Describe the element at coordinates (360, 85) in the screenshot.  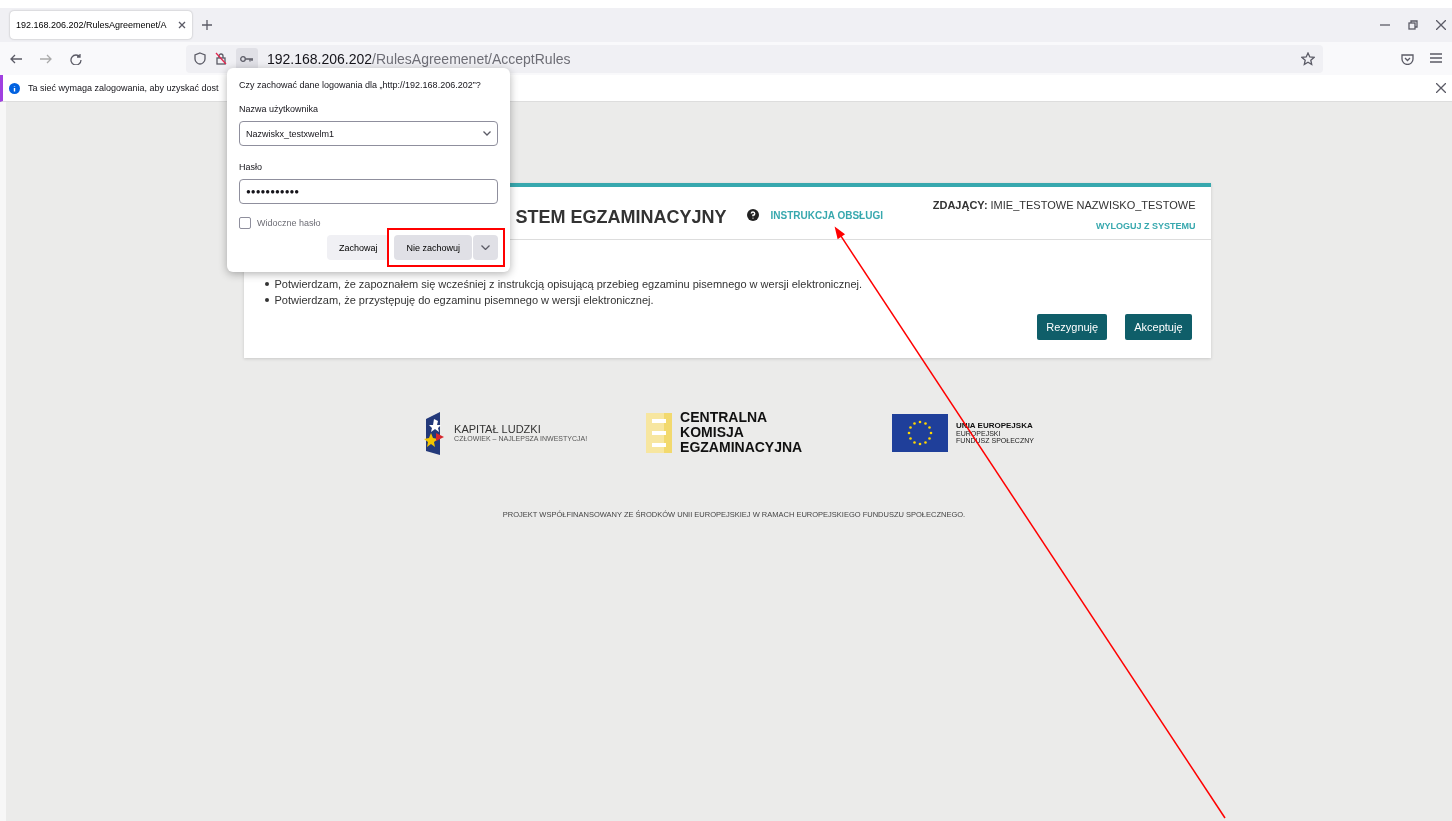
I see `popup-question: Czy zachować dane logowania dla „http://192.168.206.202”?` at that location.